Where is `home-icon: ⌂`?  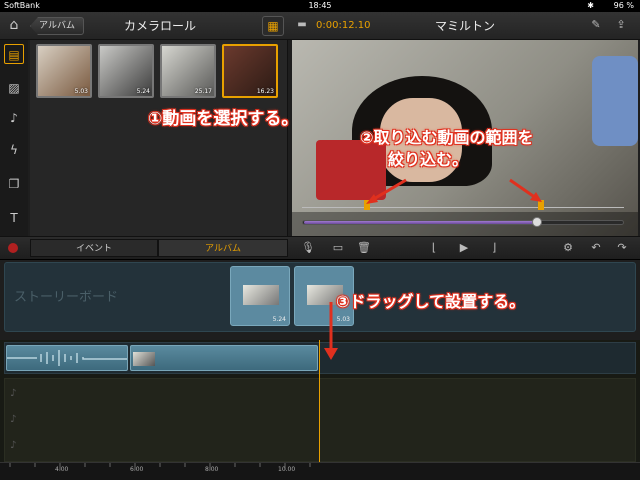 home-icon: ⌂ is located at coordinates (14, 25).